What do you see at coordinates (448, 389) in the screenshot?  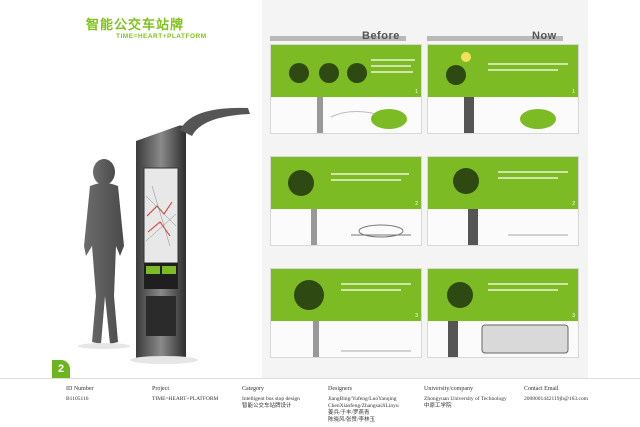 I see `university-label: University/company` at bounding box center [448, 389].